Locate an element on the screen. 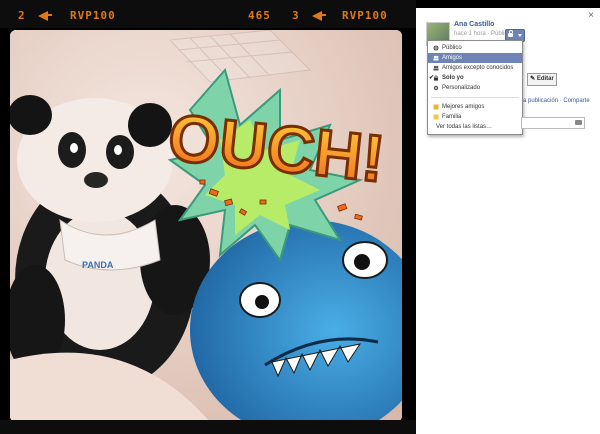  film-right-bar is located at coordinates (323, 15).